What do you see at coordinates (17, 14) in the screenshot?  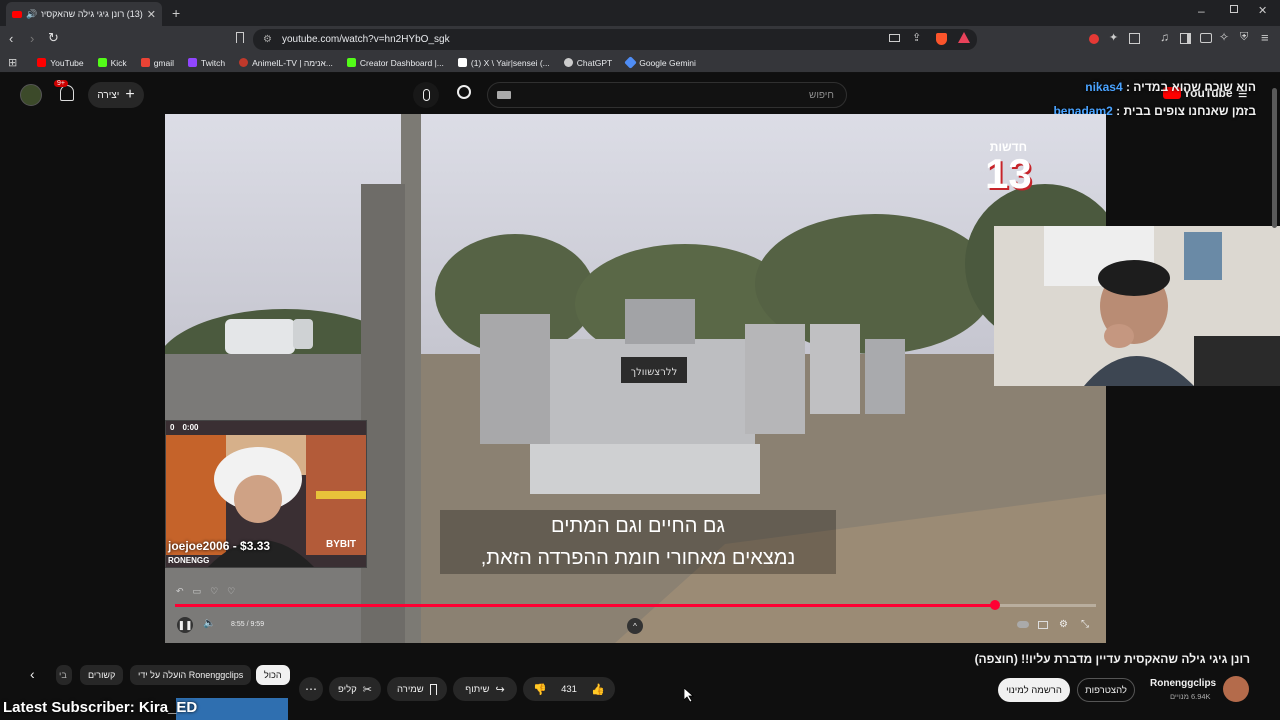 I see `youtube-favicon-icon` at bounding box center [17, 14].